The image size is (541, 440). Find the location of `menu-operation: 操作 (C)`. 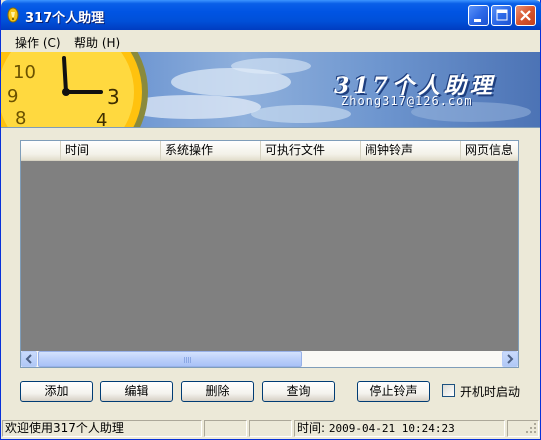

menu-operation: 操作 (C) is located at coordinates (38, 42).